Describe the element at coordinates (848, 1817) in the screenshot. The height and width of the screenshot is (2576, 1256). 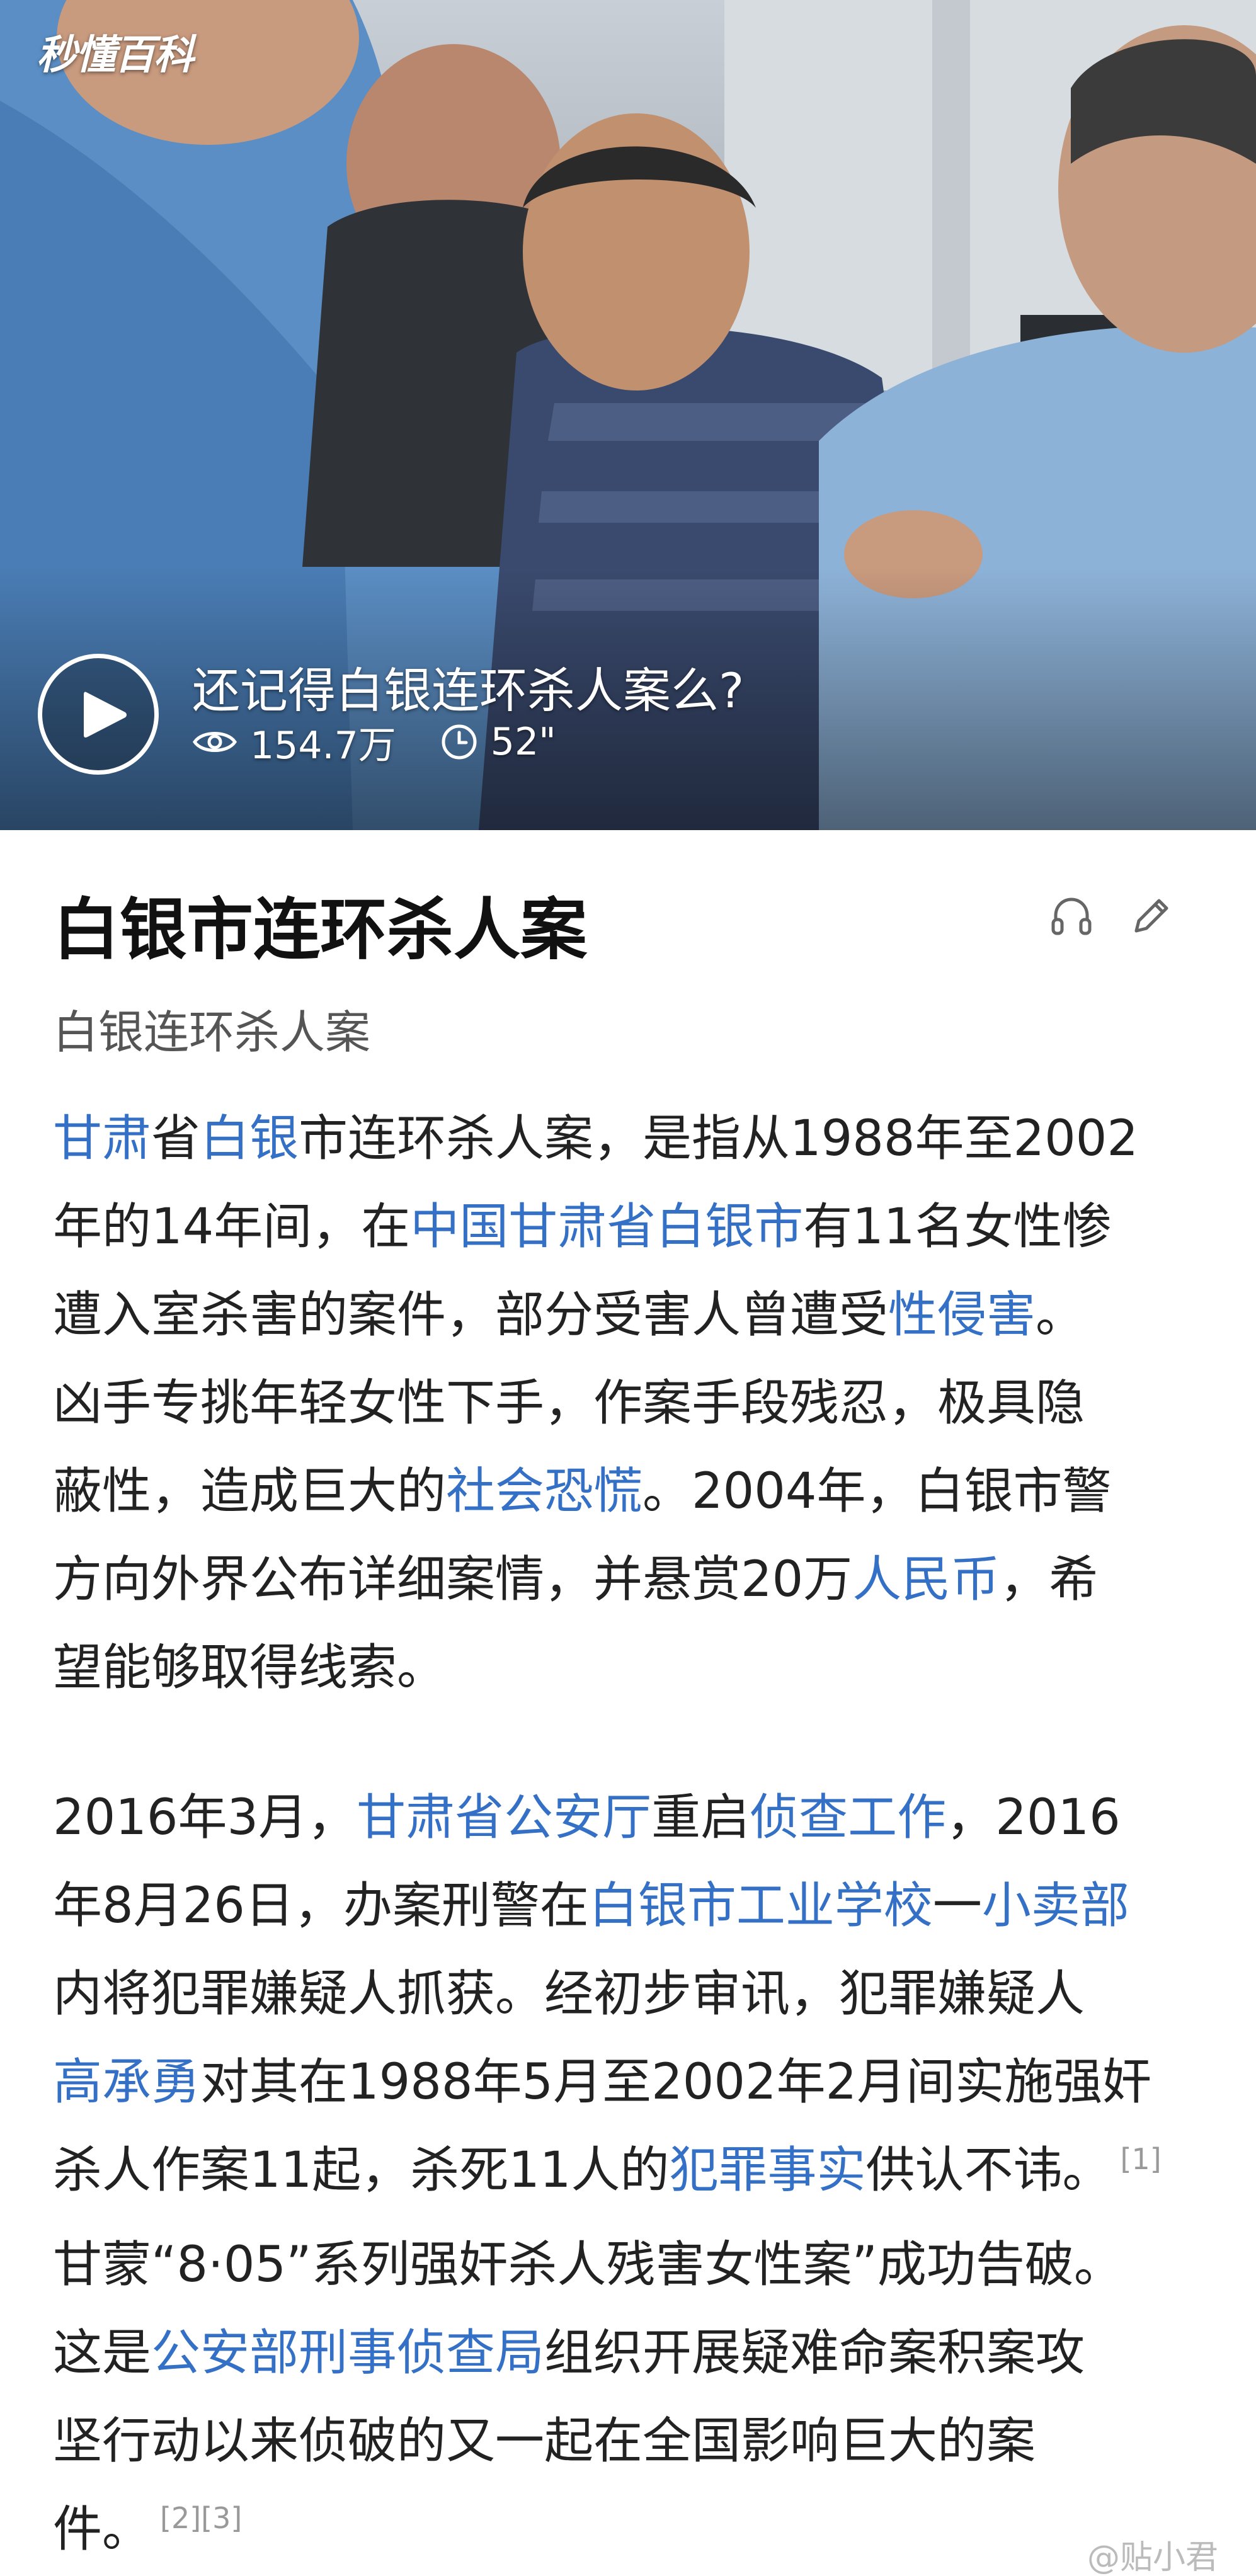
I see `wiki-link: 侦查工作` at that location.